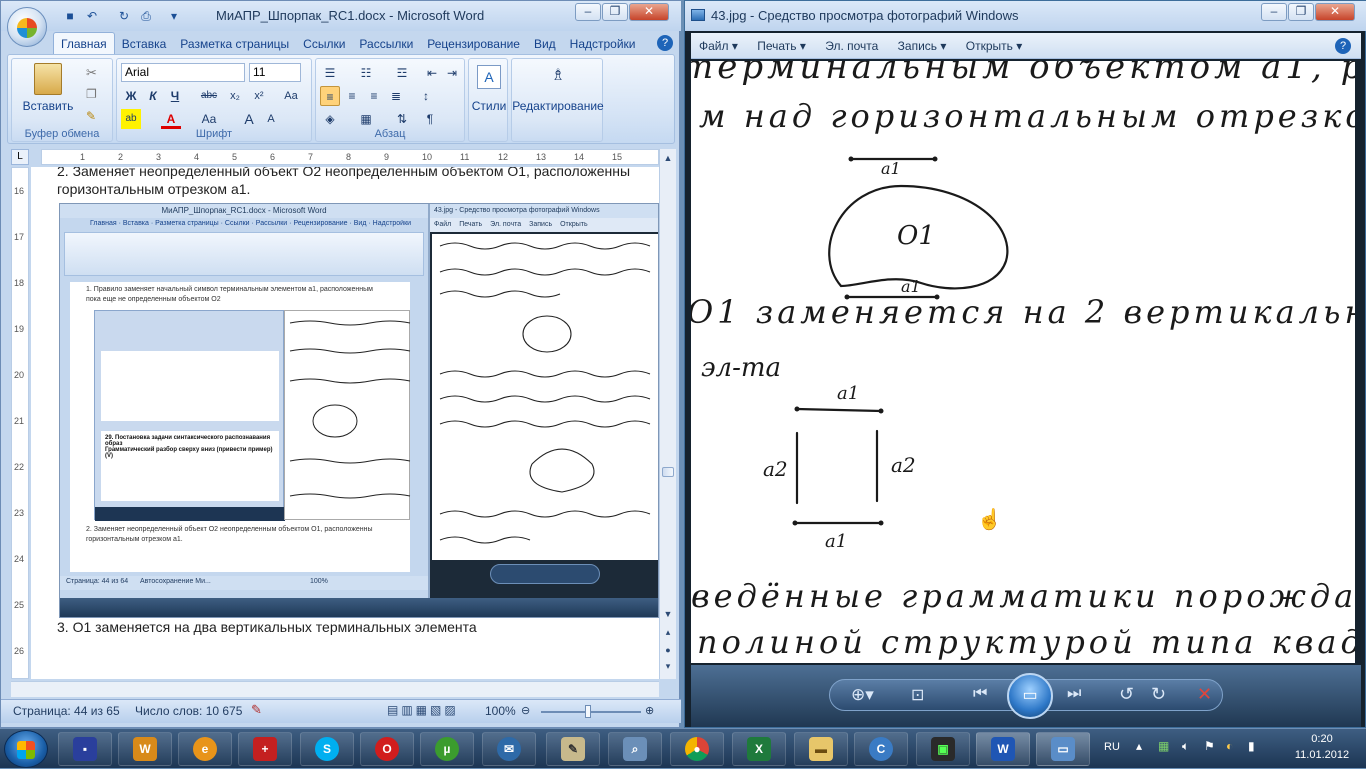 The width and height of the screenshot is (1366, 769). What do you see at coordinates (145, 749) in the screenshot?
I see `taskbar-winamp-app: W` at bounding box center [145, 749].